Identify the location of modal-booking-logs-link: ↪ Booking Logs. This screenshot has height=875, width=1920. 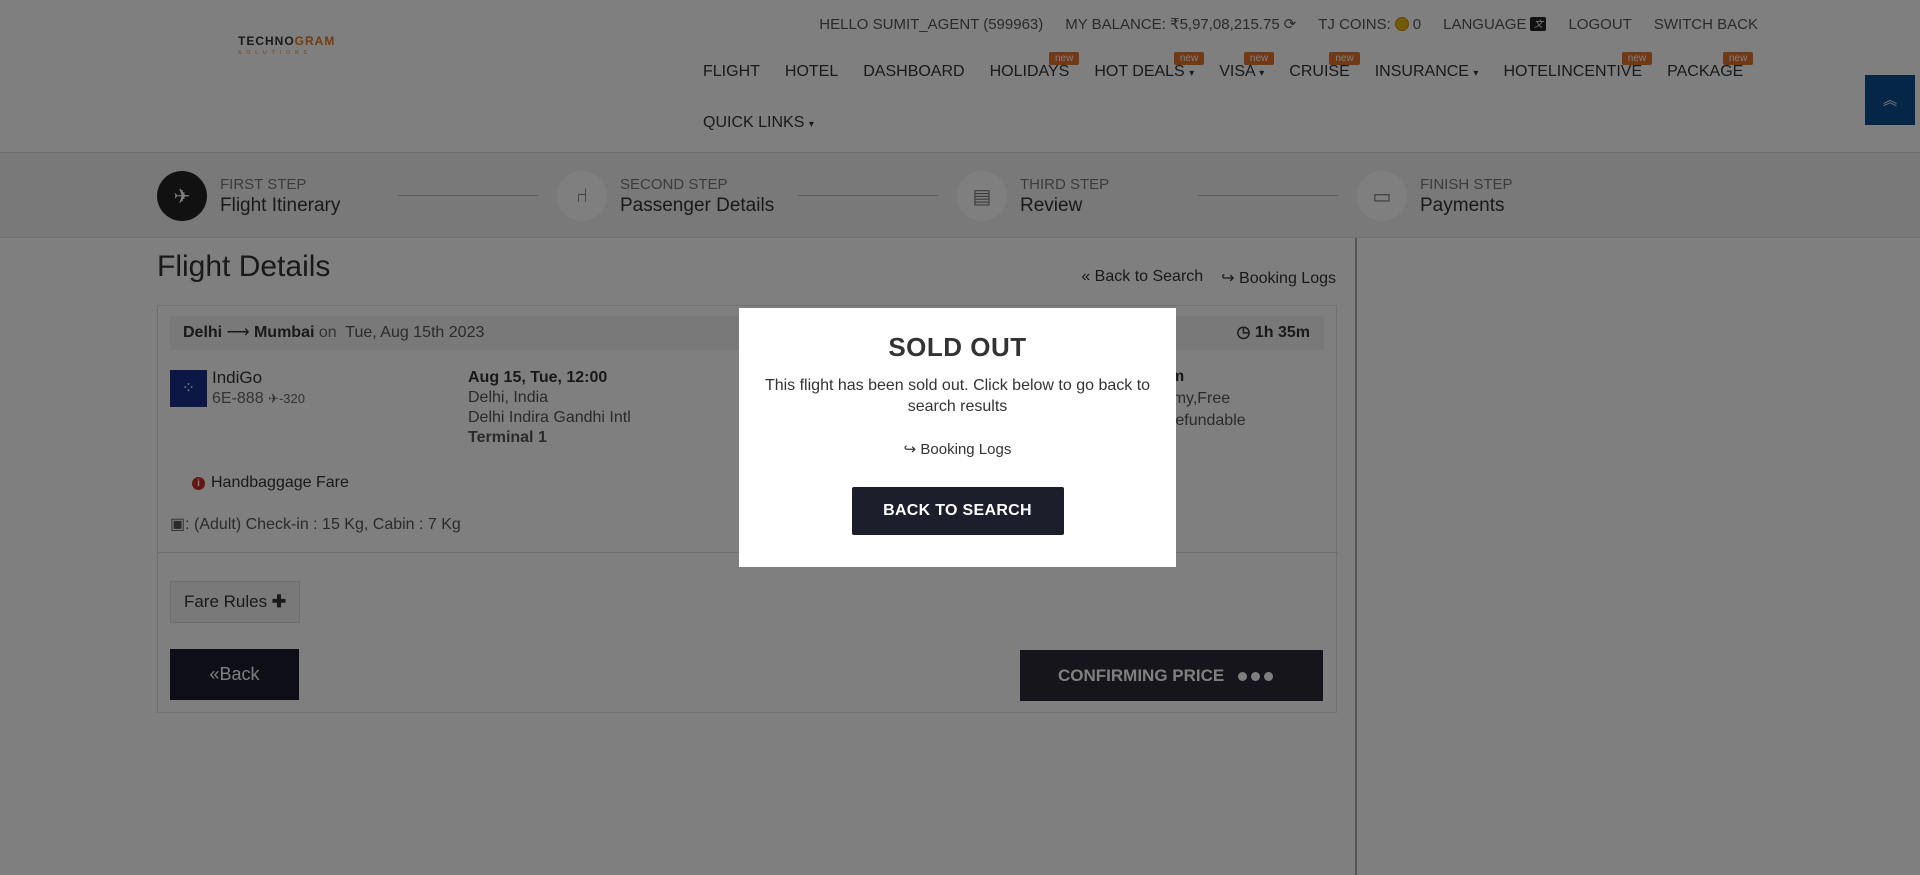
(957, 449).